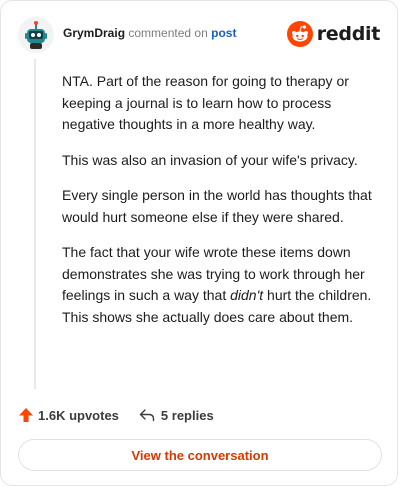 The width and height of the screenshot is (400, 488). I want to click on author-name: GrymDraig, so click(94, 33).